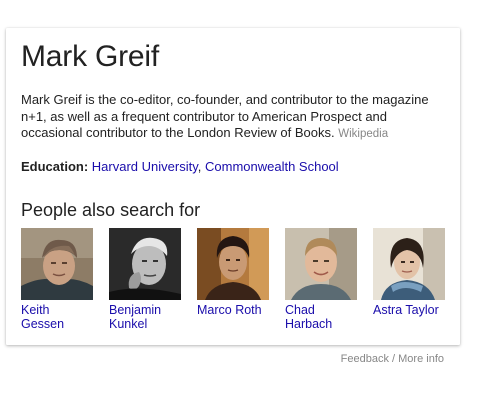  I want to click on person-card-benjamin-kunkel: Benjamin Kunkel, so click(145, 279).